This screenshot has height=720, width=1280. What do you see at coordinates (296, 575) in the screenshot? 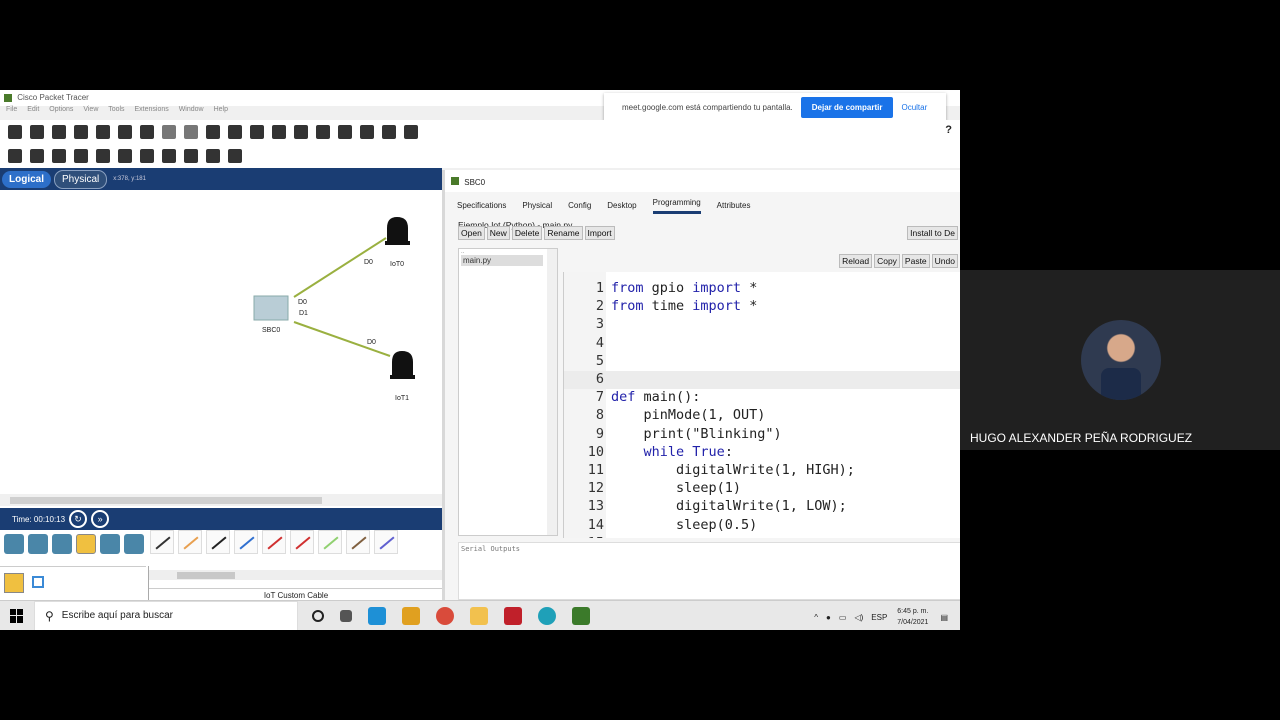
I see `cable-scrollbar` at bounding box center [296, 575].